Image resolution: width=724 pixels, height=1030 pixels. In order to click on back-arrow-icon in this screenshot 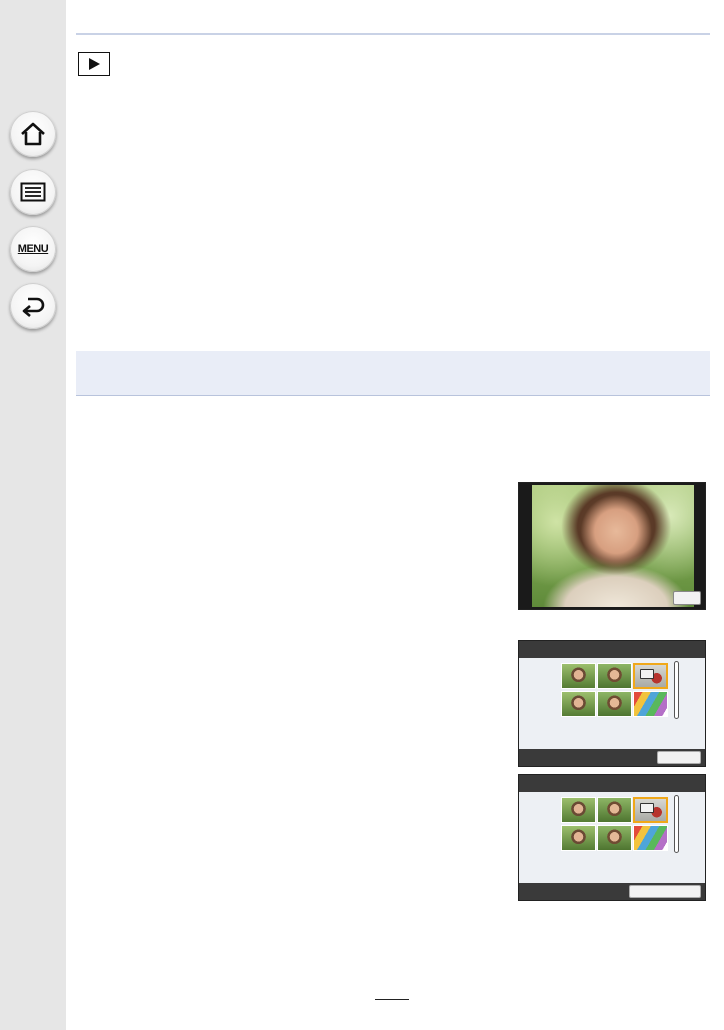, I will do `click(33, 307)`.